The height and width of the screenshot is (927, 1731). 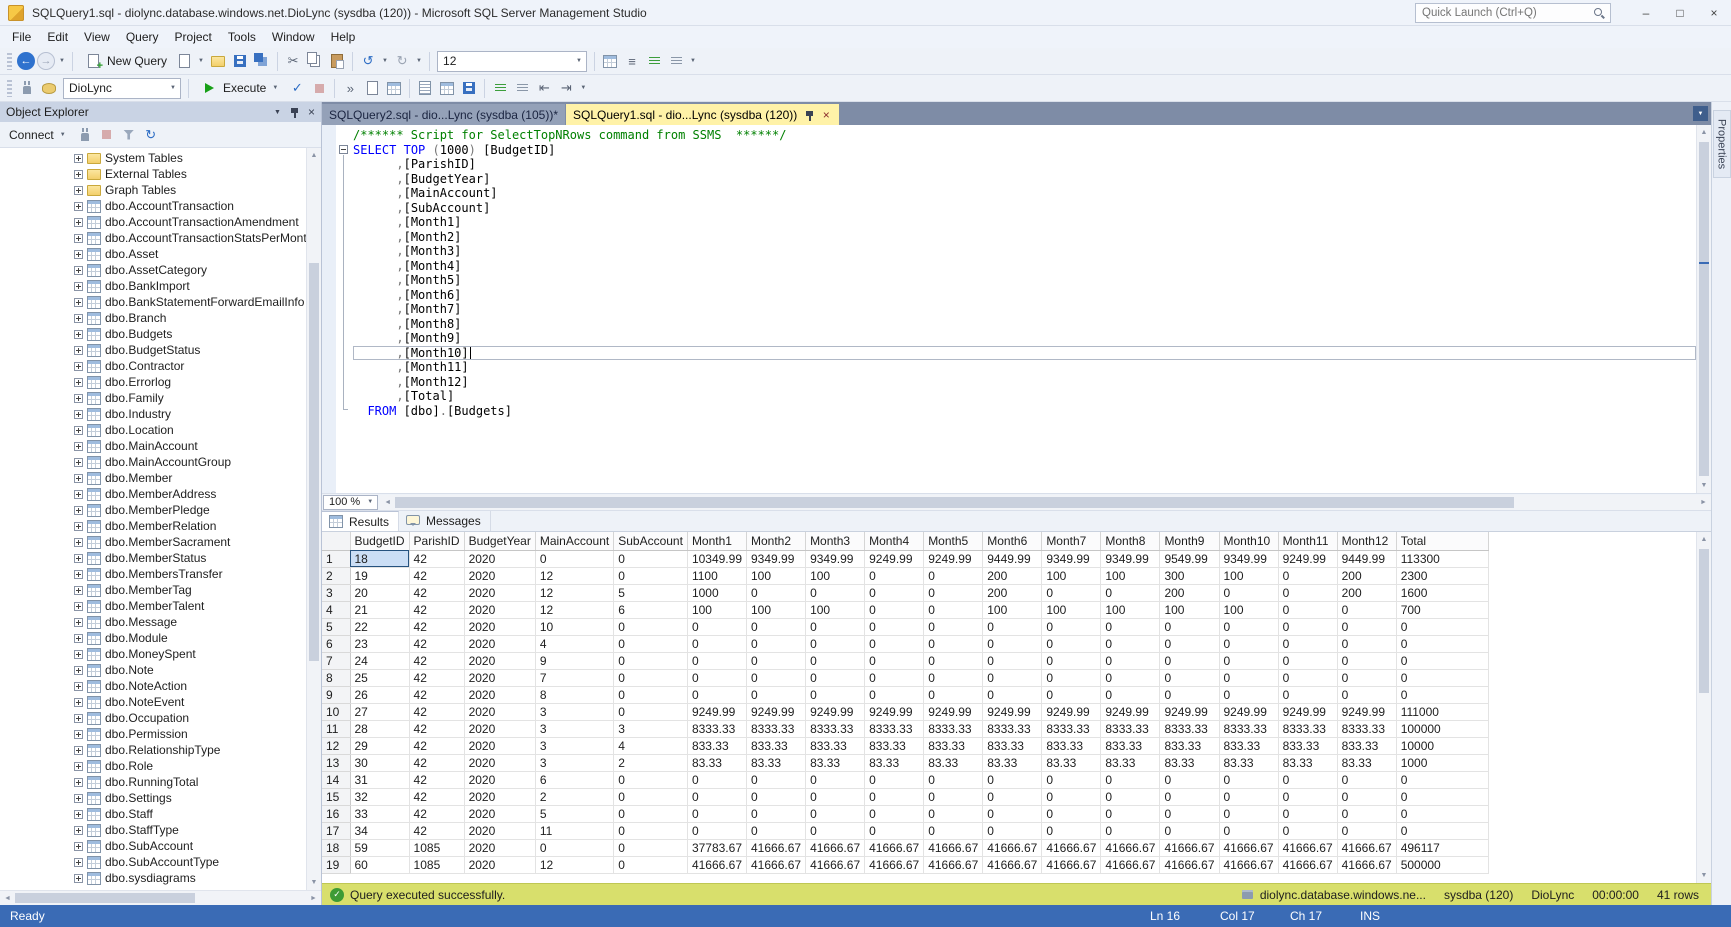 What do you see at coordinates (153, 446) in the screenshot?
I see `tree-item: dbo.MainAccount` at bounding box center [153, 446].